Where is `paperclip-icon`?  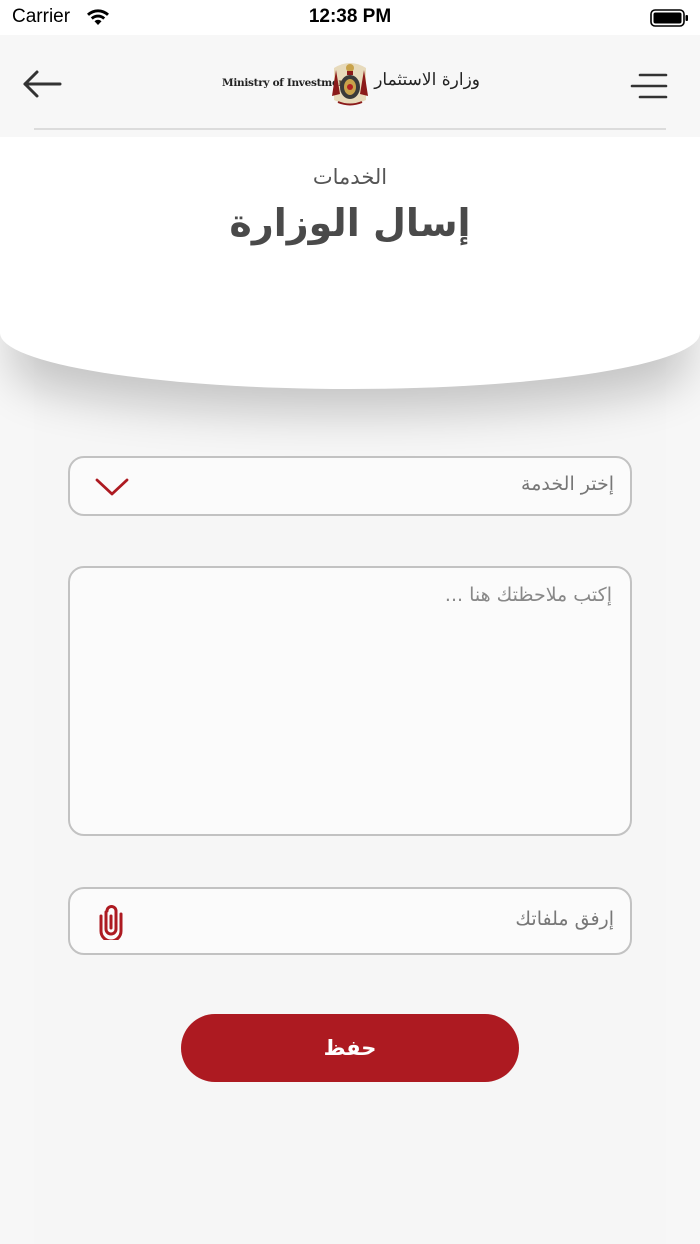 paperclip-icon is located at coordinates (111, 922).